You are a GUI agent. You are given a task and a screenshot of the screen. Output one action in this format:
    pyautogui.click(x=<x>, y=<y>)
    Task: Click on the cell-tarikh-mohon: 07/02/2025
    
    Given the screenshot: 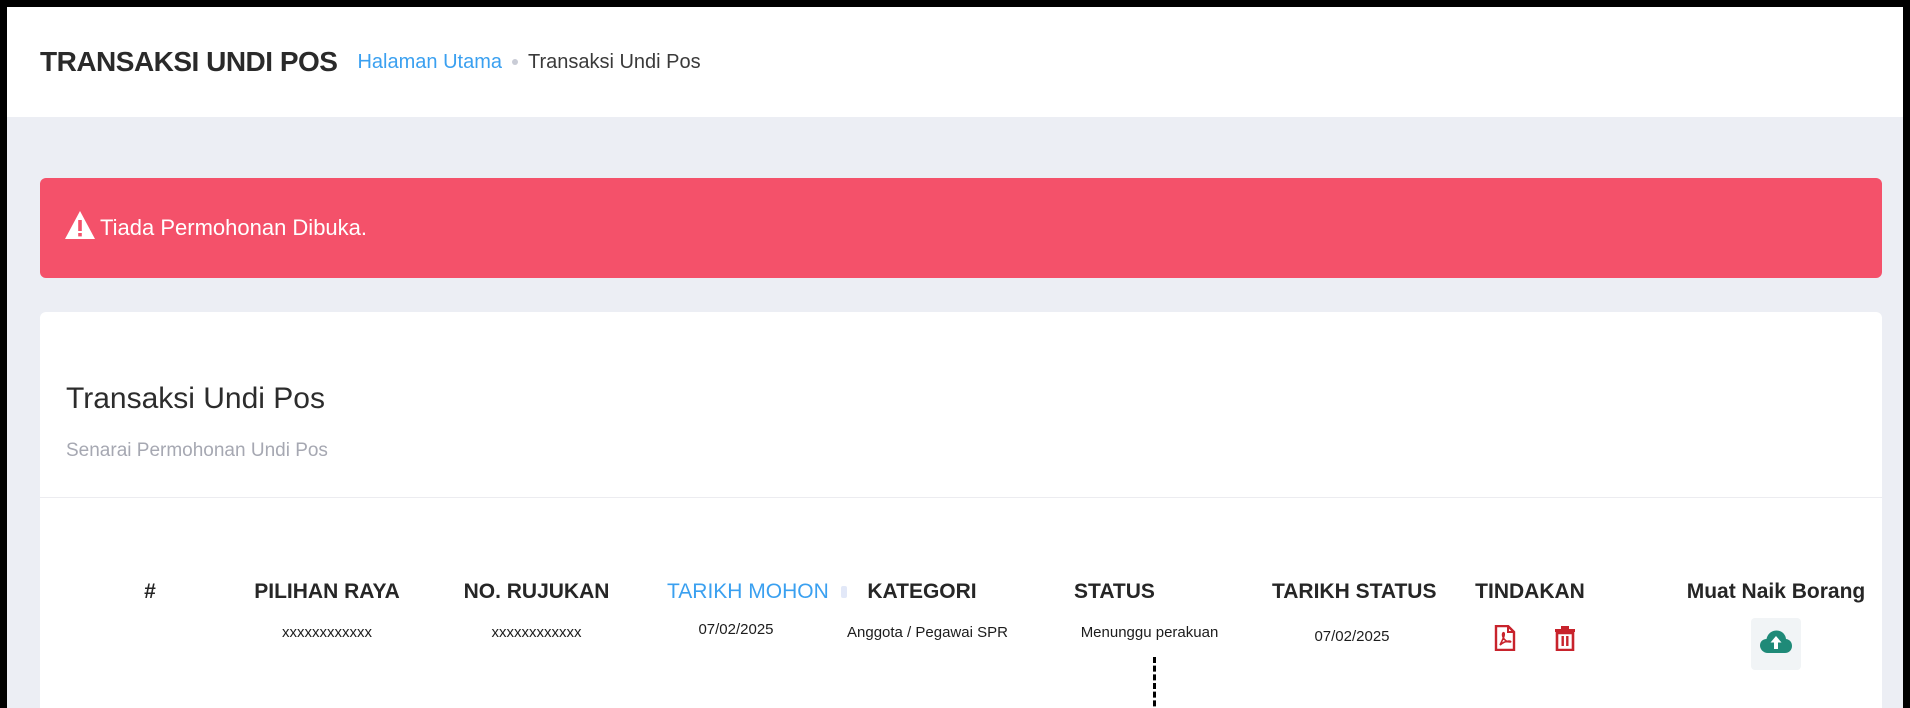 What is the action you would take?
    pyautogui.click(x=736, y=629)
    